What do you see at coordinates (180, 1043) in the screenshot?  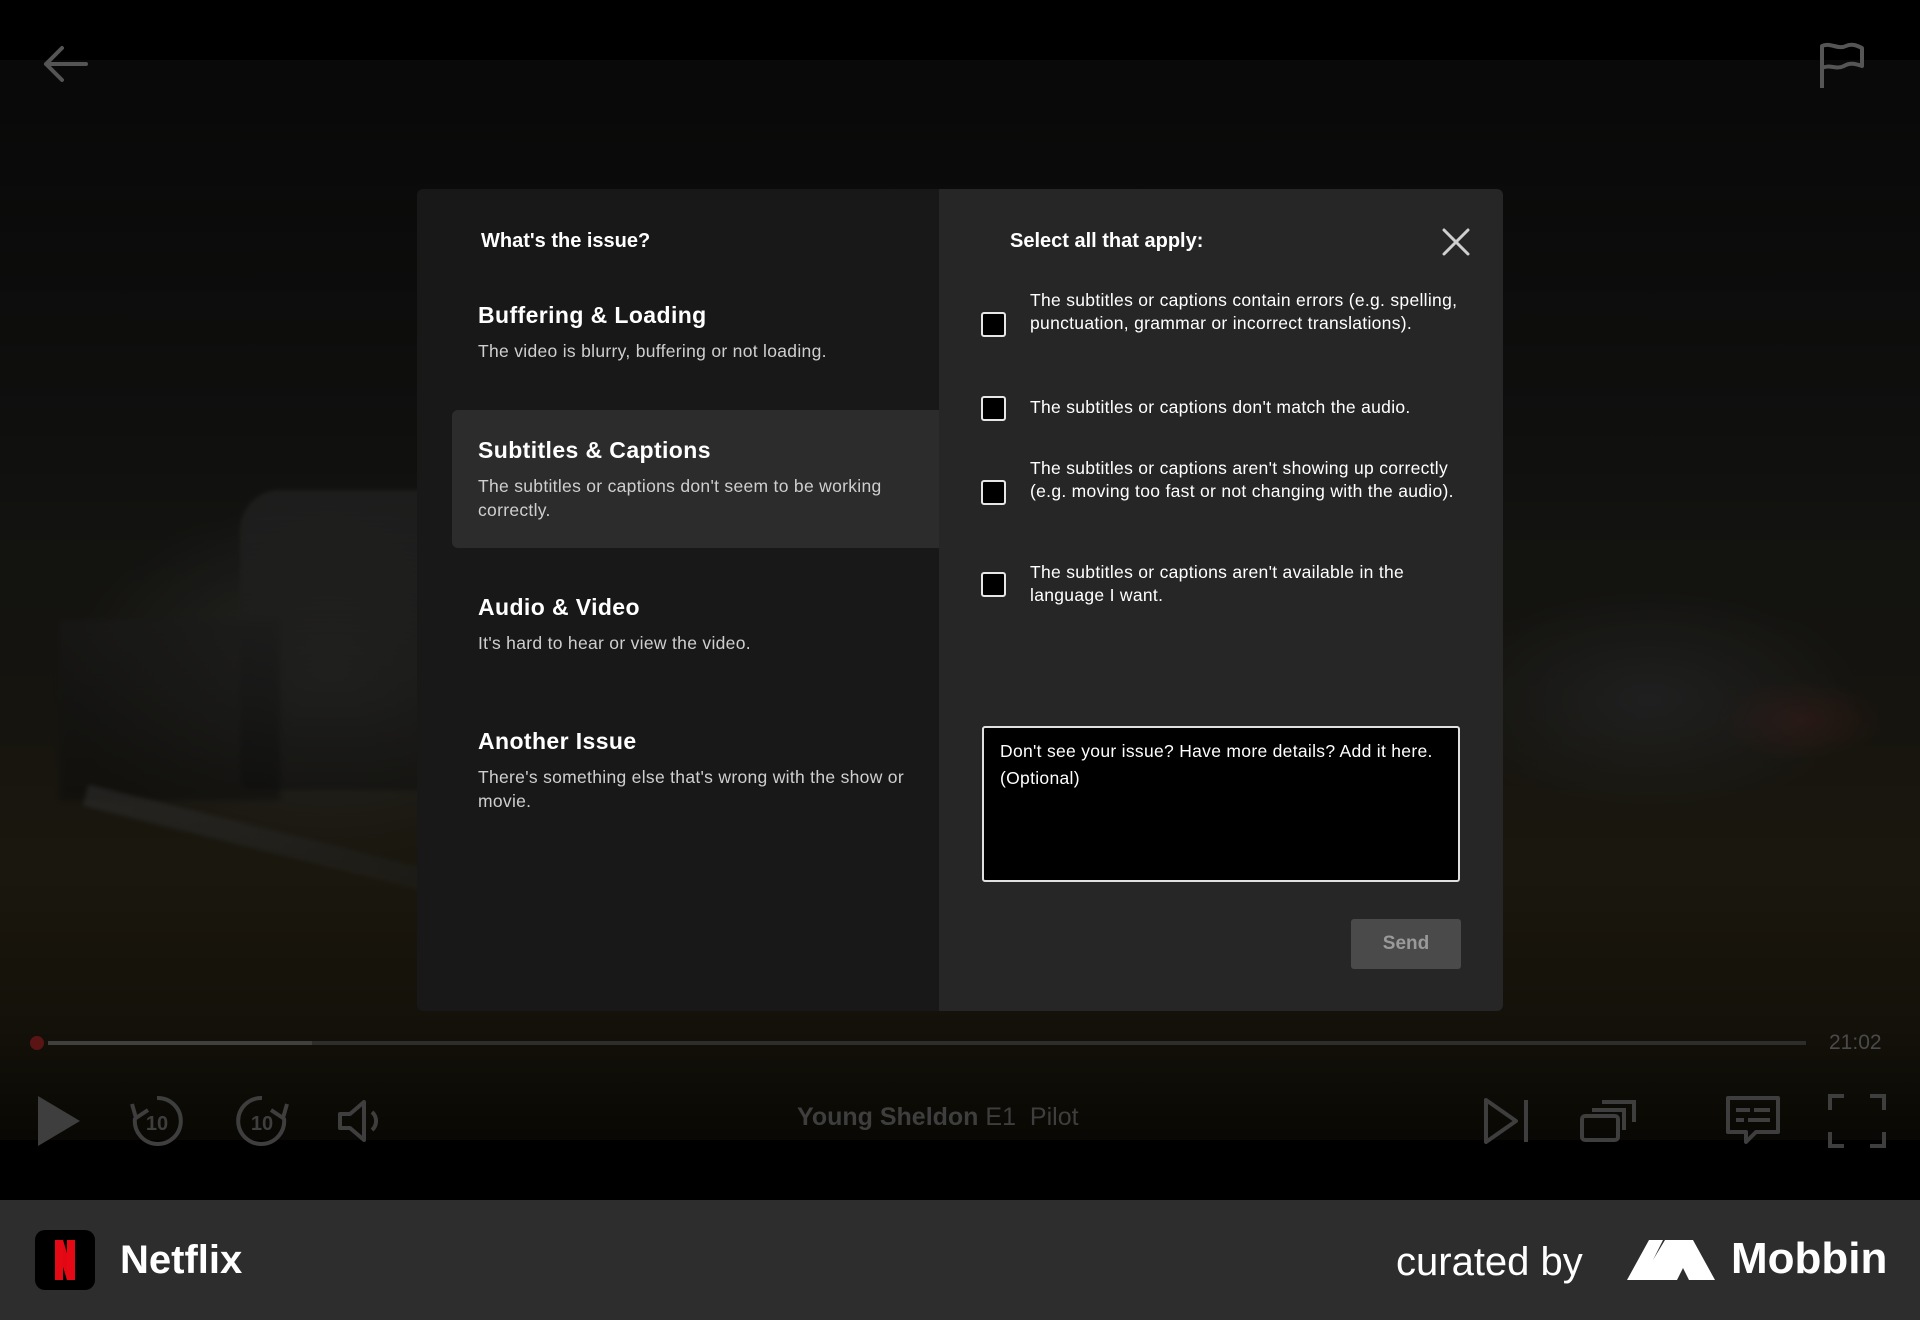 I see `progress-fill` at bounding box center [180, 1043].